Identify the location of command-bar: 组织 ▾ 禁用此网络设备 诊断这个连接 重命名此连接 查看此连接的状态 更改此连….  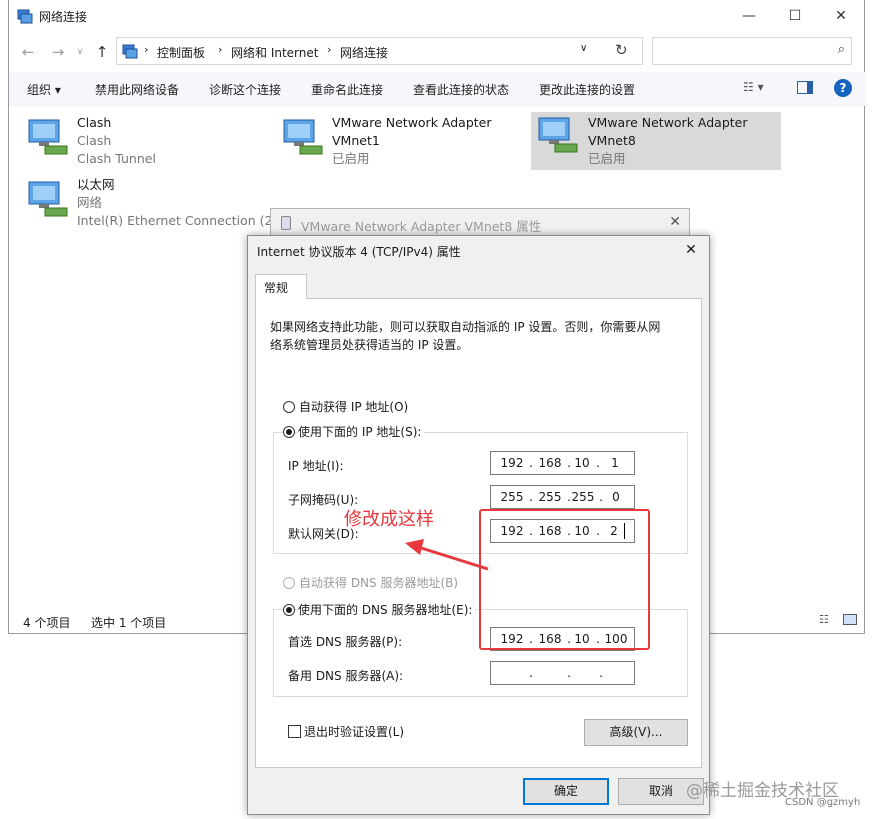
(437, 89).